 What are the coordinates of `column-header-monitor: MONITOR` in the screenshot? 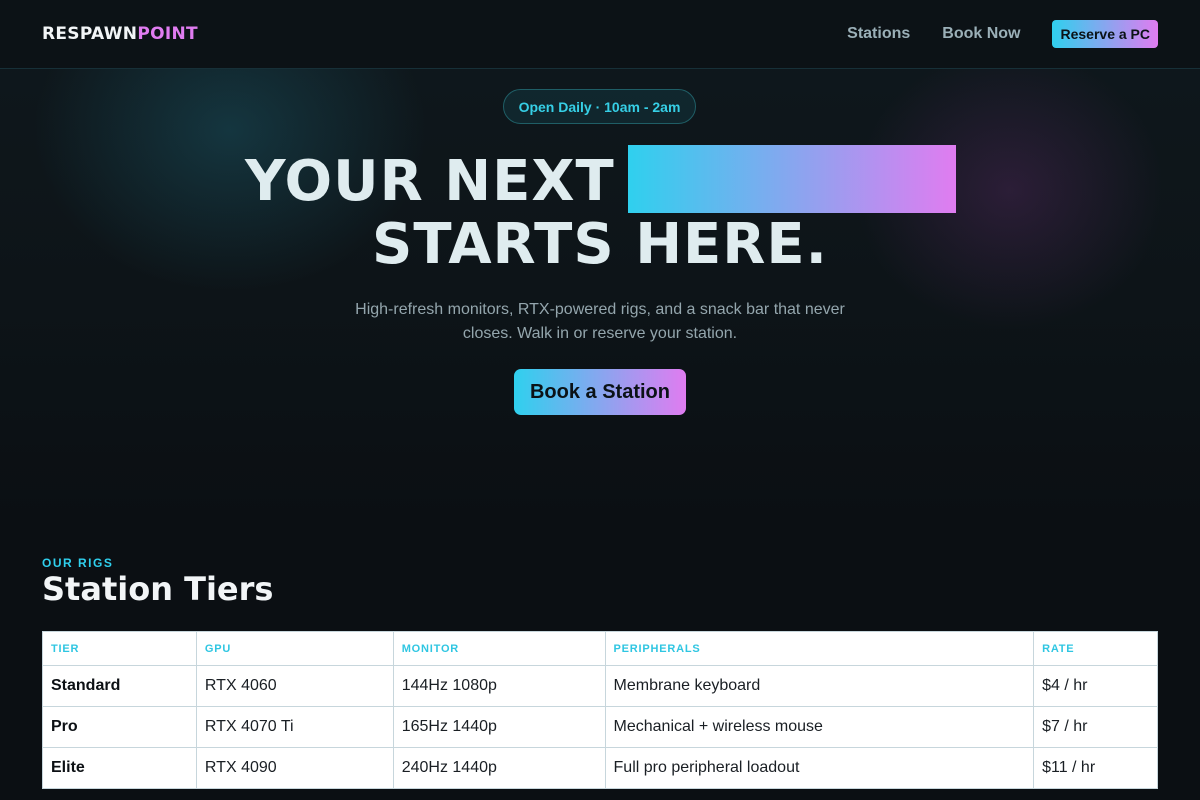 It's located at (499, 648).